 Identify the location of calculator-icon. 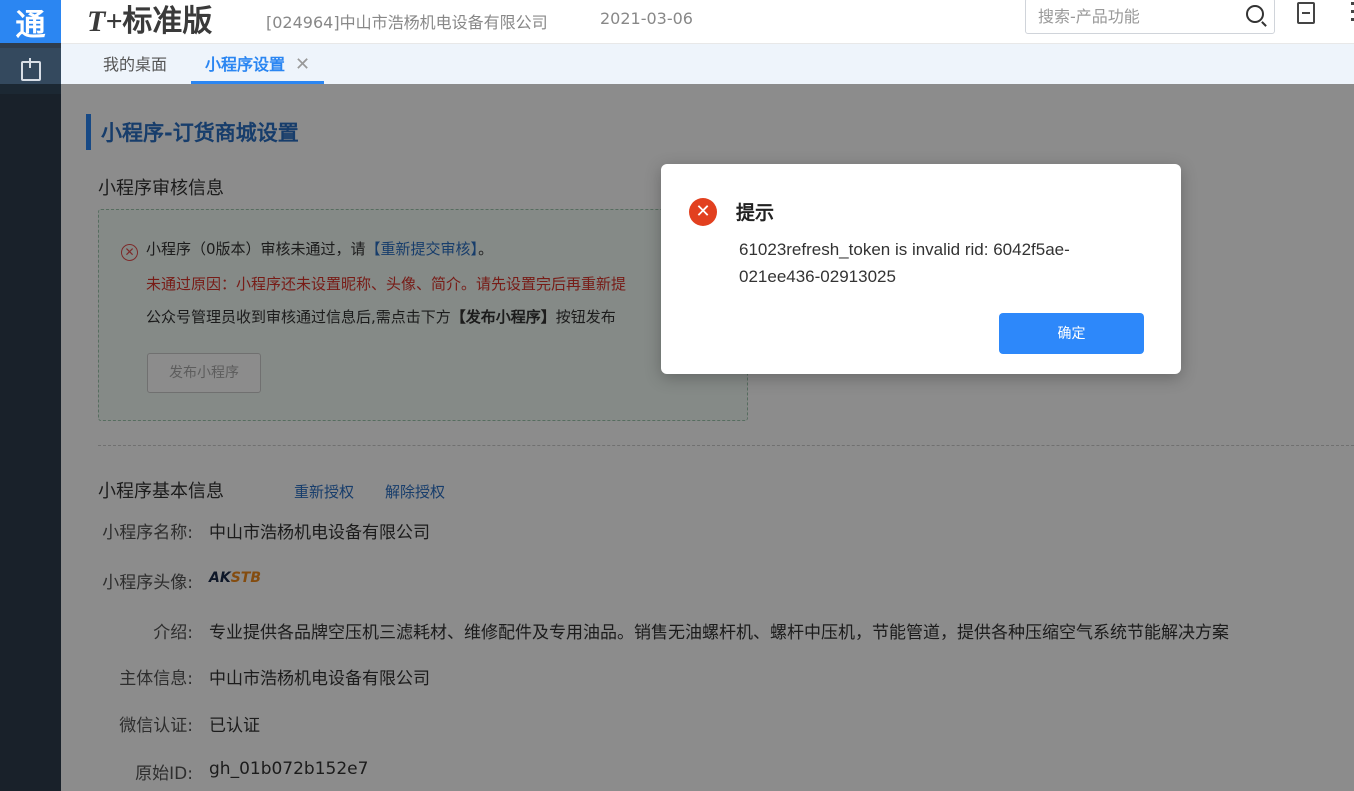
(1306, 13).